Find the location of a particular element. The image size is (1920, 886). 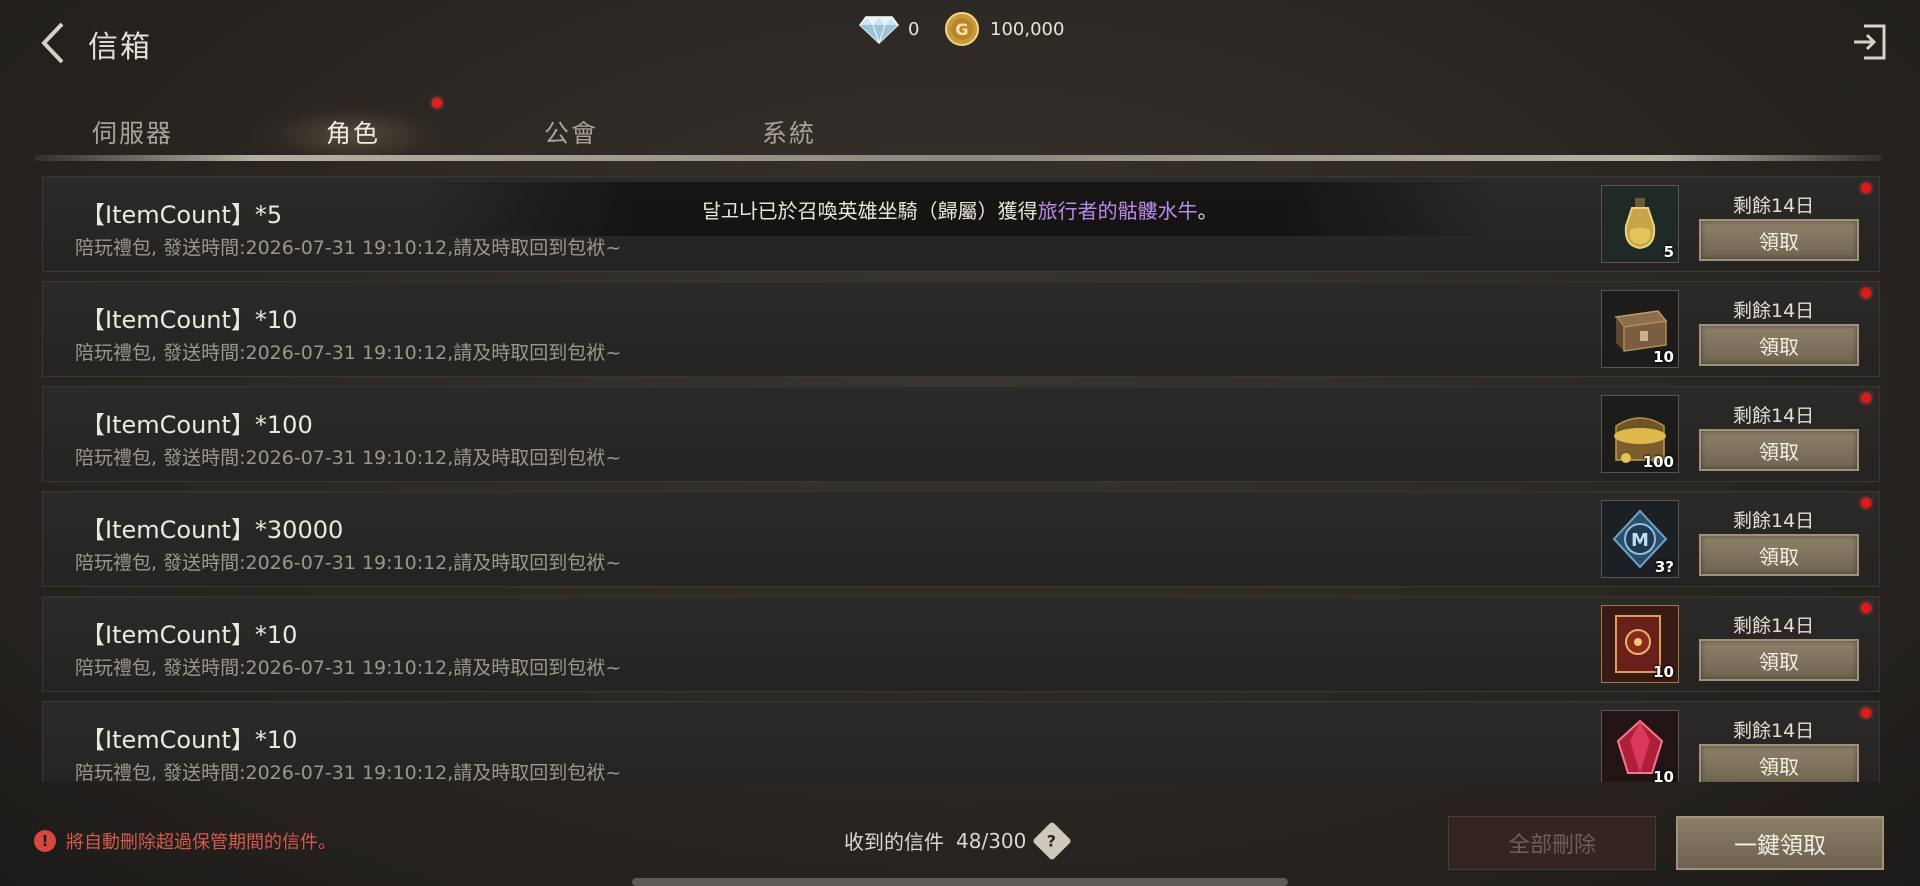

tab-divider is located at coordinates (958, 158).